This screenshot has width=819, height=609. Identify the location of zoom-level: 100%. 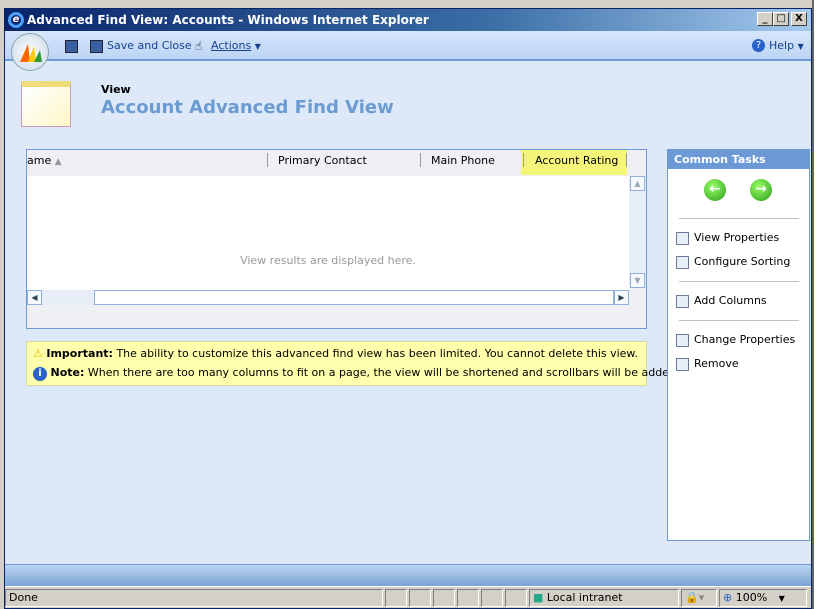
(751, 597).